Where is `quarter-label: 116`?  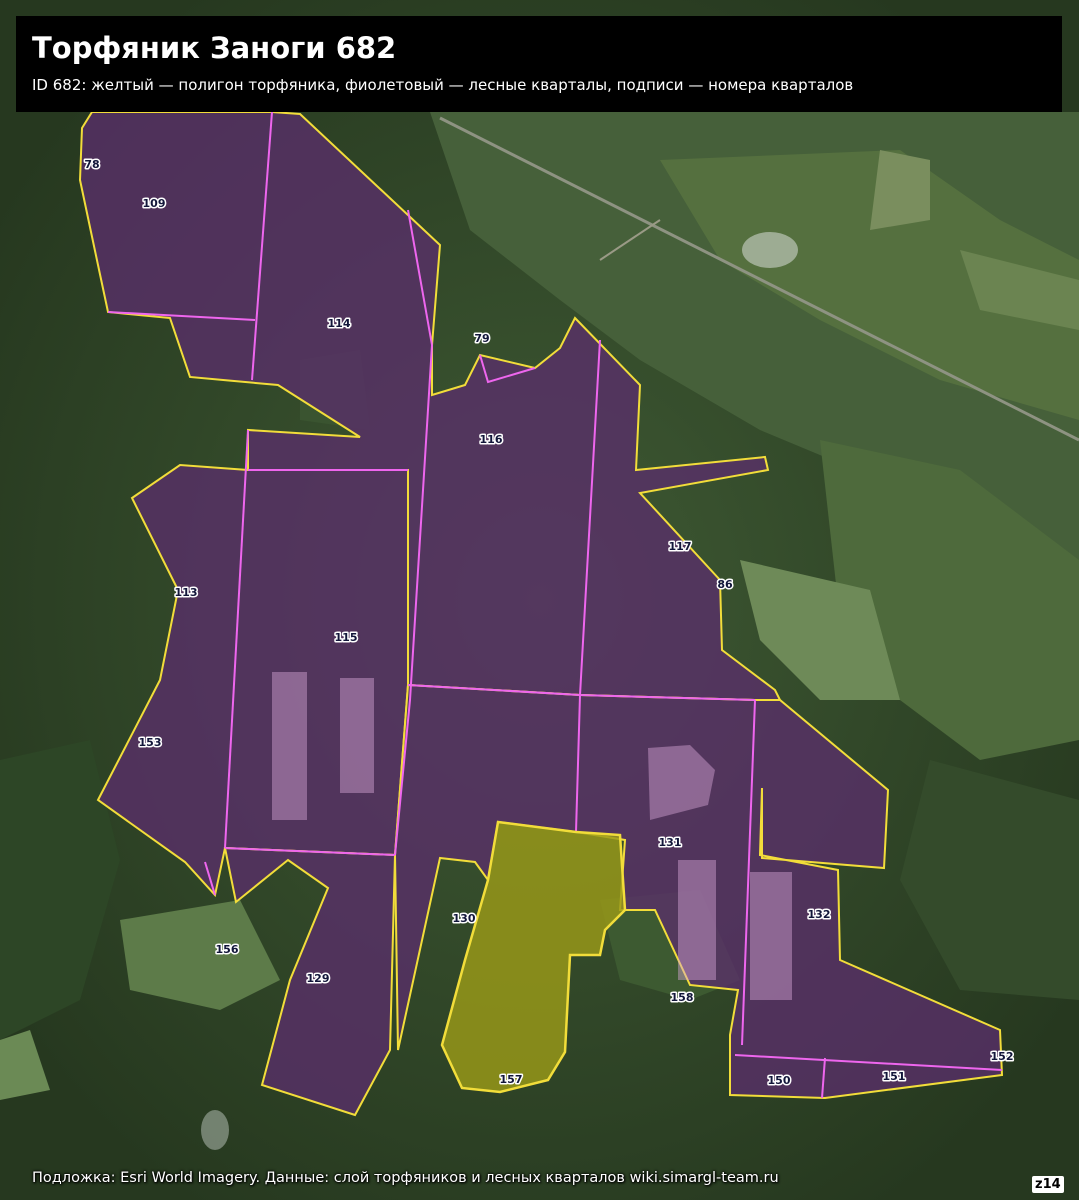 quarter-label: 116 is located at coordinates (491, 440).